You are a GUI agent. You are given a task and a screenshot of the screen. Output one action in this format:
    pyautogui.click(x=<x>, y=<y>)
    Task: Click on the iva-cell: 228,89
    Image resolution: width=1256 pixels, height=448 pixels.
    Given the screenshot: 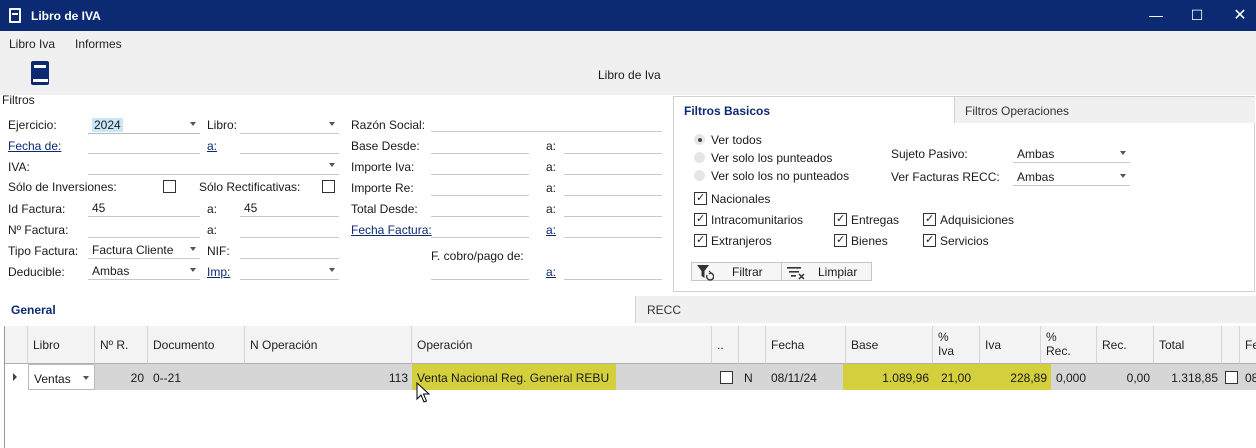 What is the action you would take?
    pyautogui.click(x=1013, y=377)
    